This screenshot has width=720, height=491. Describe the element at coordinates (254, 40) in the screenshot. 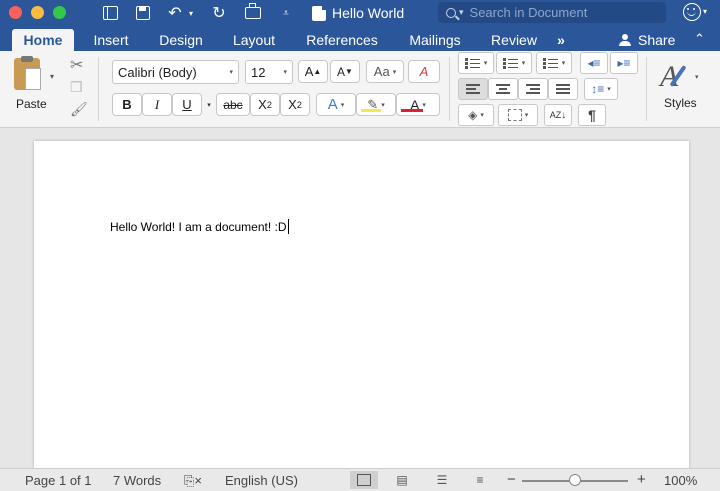

I see `tab-layout: Layout` at that location.